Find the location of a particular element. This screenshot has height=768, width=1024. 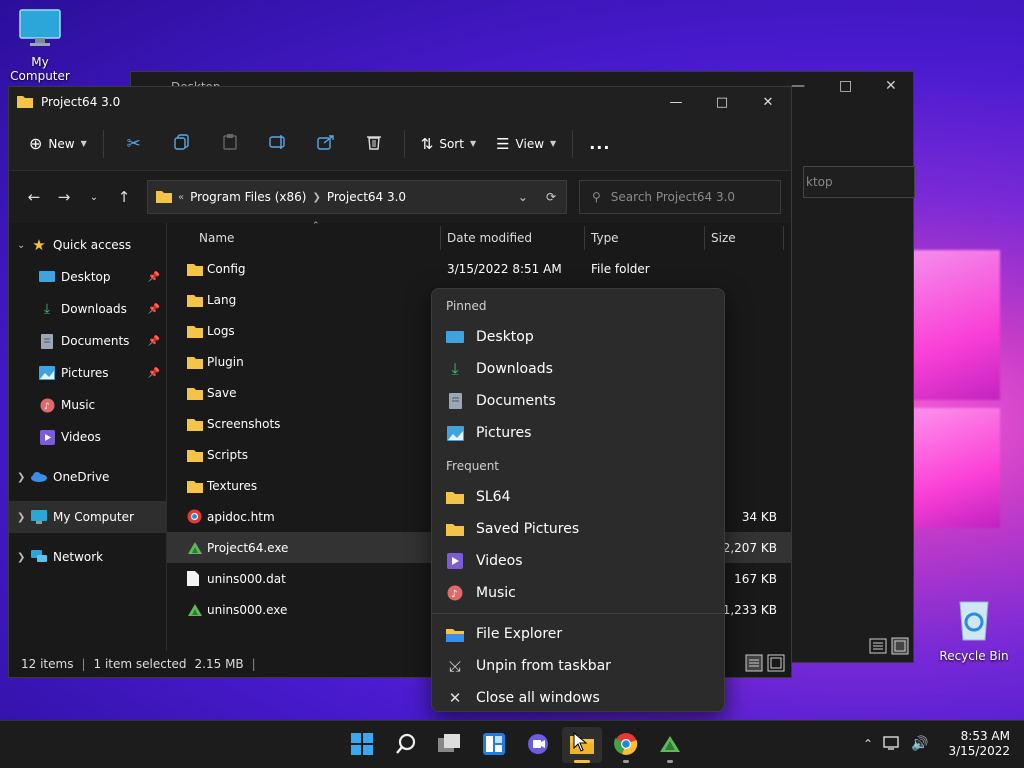

file-row: Config 3/15/2022 8:51 AM File folder is located at coordinates (479, 268).